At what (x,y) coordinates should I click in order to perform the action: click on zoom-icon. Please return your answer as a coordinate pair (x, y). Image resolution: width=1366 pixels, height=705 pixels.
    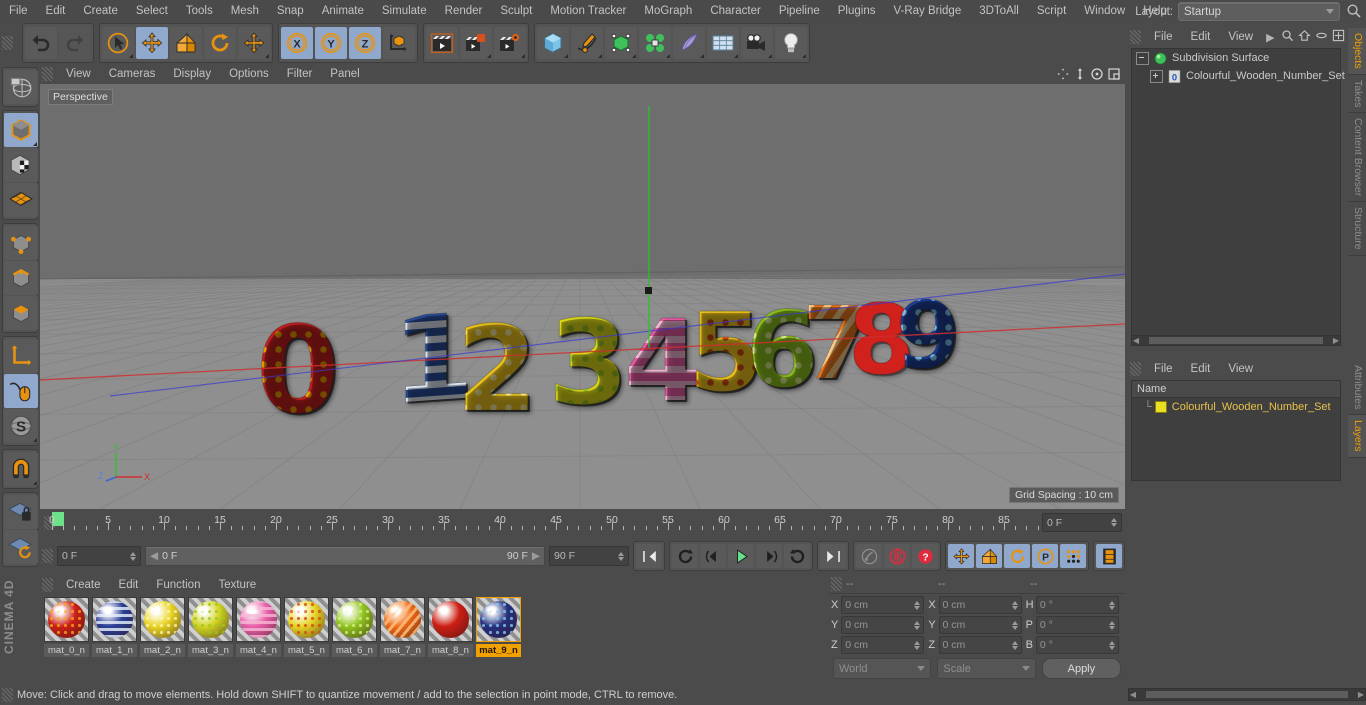
    Looking at the image, I should click on (1079, 73).